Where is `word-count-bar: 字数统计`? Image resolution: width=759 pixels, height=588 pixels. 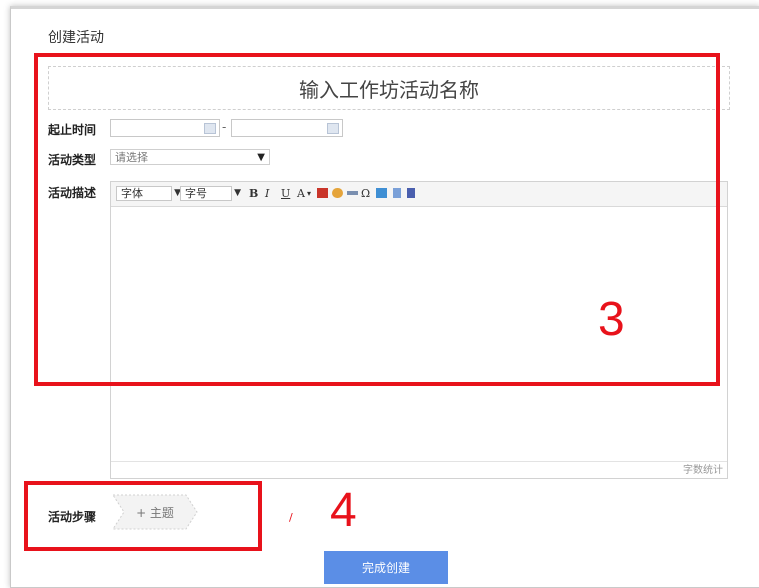 word-count-bar: 字数统计 is located at coordinates (419, 469).